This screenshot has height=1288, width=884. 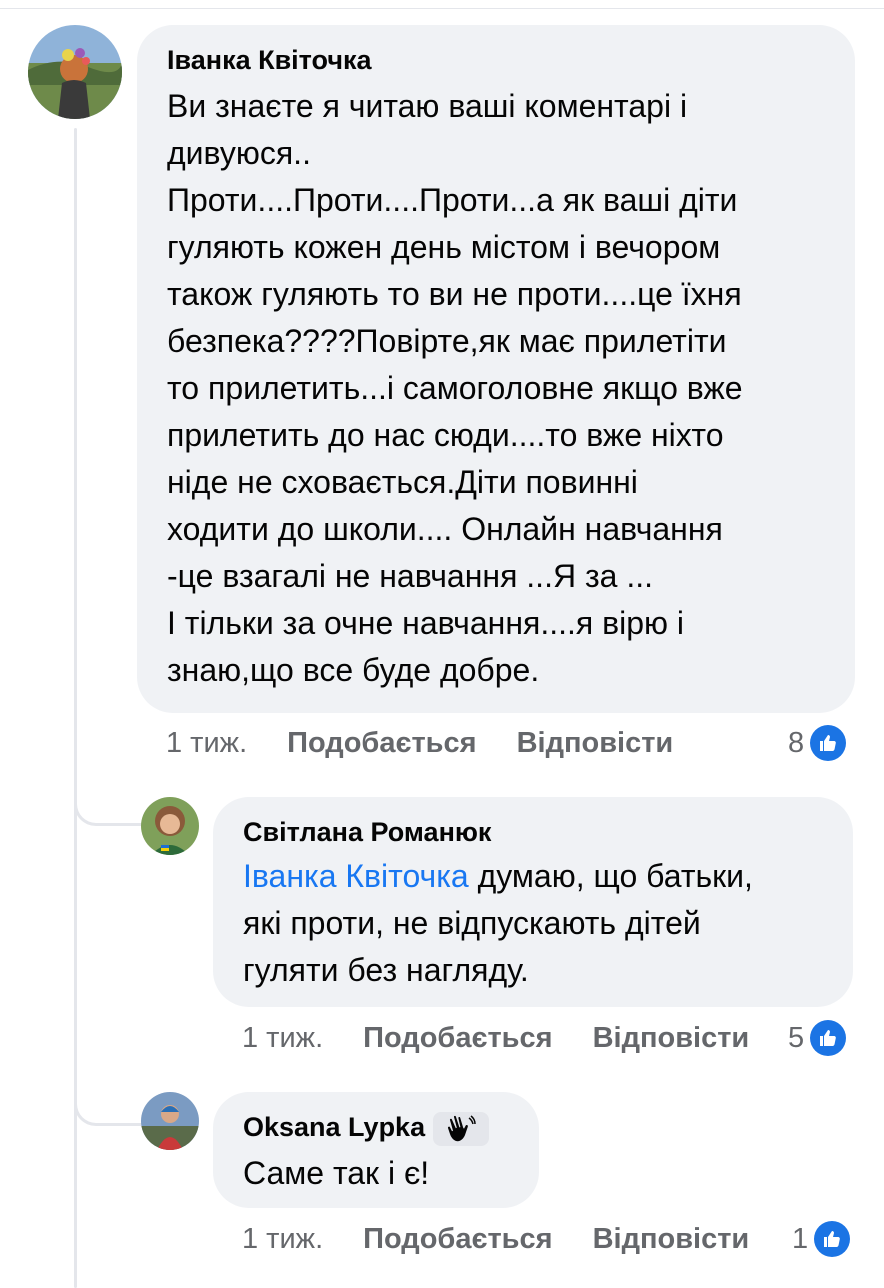 I want to click on reaction-count: 5, so click(x=817, y=1038).